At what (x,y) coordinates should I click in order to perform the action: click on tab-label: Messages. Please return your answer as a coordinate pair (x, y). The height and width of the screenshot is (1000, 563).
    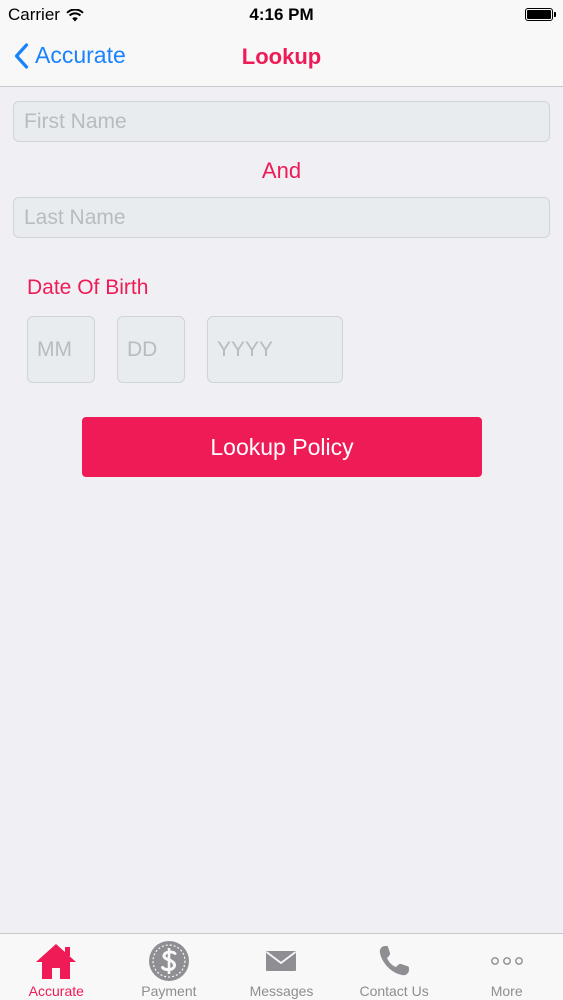
    Looking at the image, I should click on (281, 991).